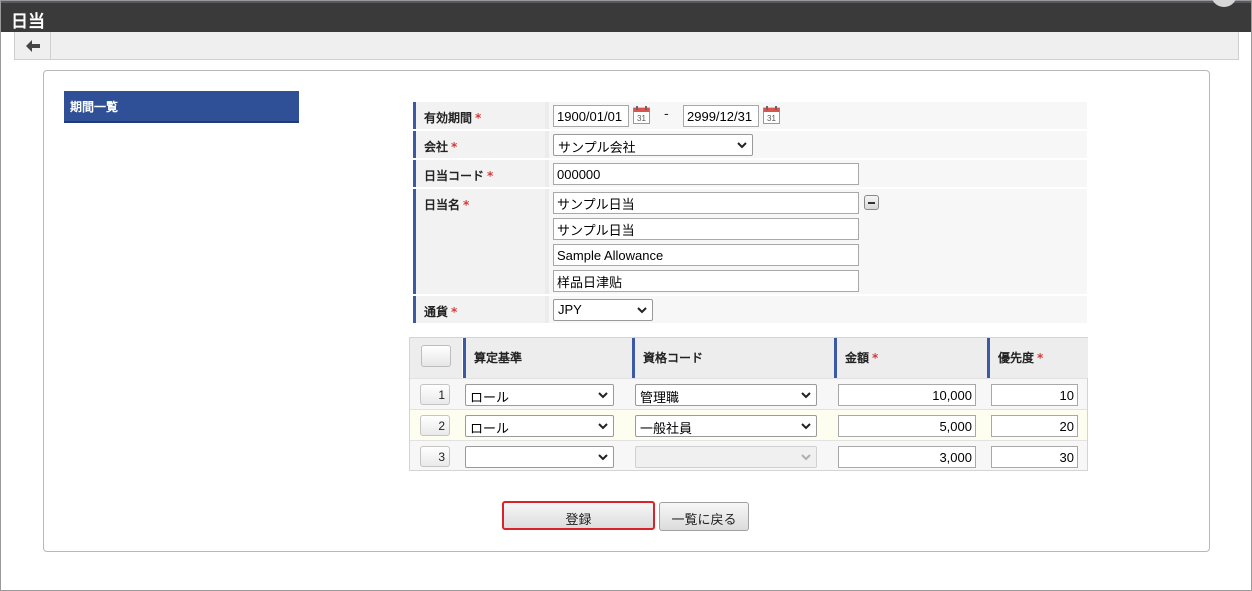 The image size is (1252, 591). I want to click on corner-decoration, so click(1224, 3).